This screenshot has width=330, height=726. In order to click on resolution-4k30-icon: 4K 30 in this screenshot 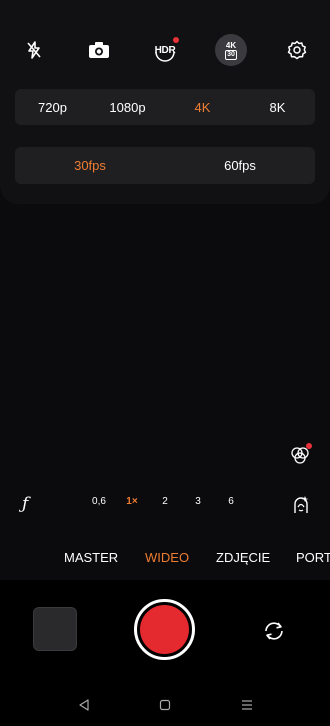, I will do `click(231, 50)`.